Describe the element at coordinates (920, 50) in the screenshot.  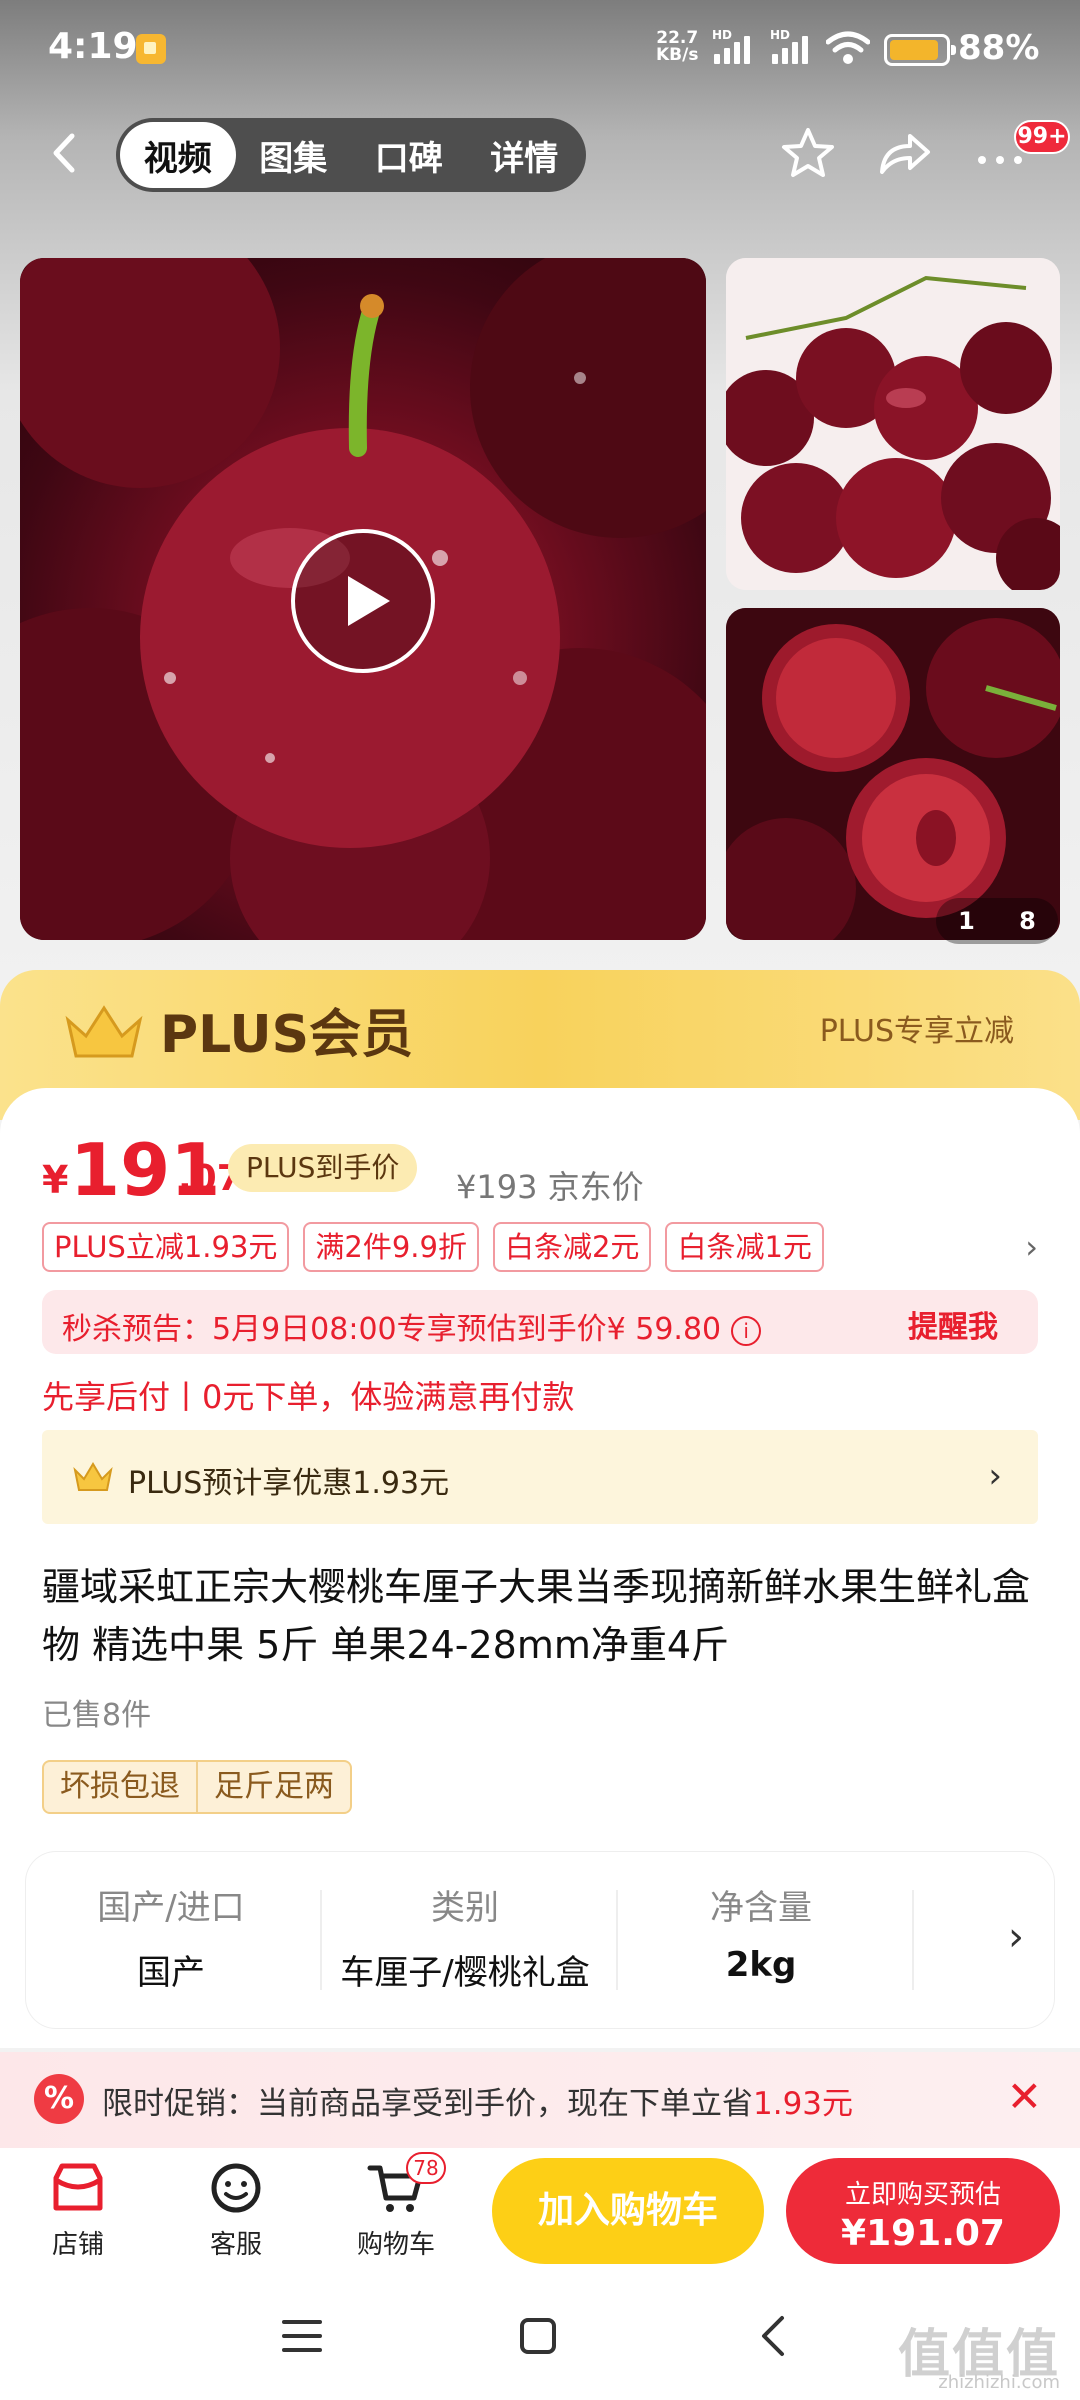
I see `battery-icon` at that location.